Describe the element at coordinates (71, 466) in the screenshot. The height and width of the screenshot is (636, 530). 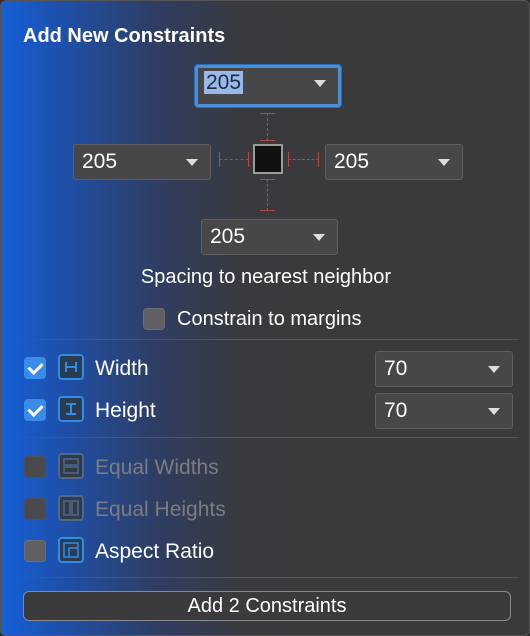
I see `equal-widths-icon` at that location.